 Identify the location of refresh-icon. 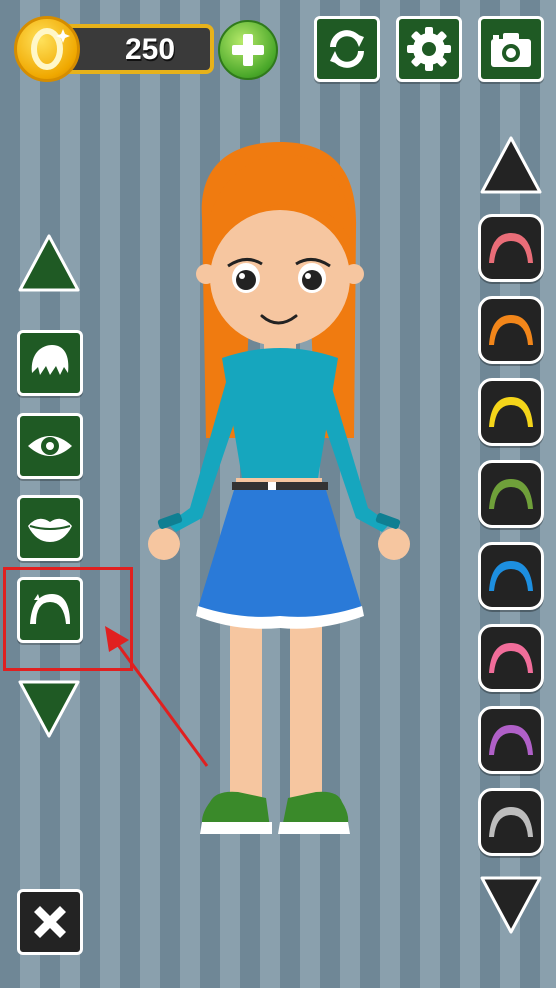
(347, 49).